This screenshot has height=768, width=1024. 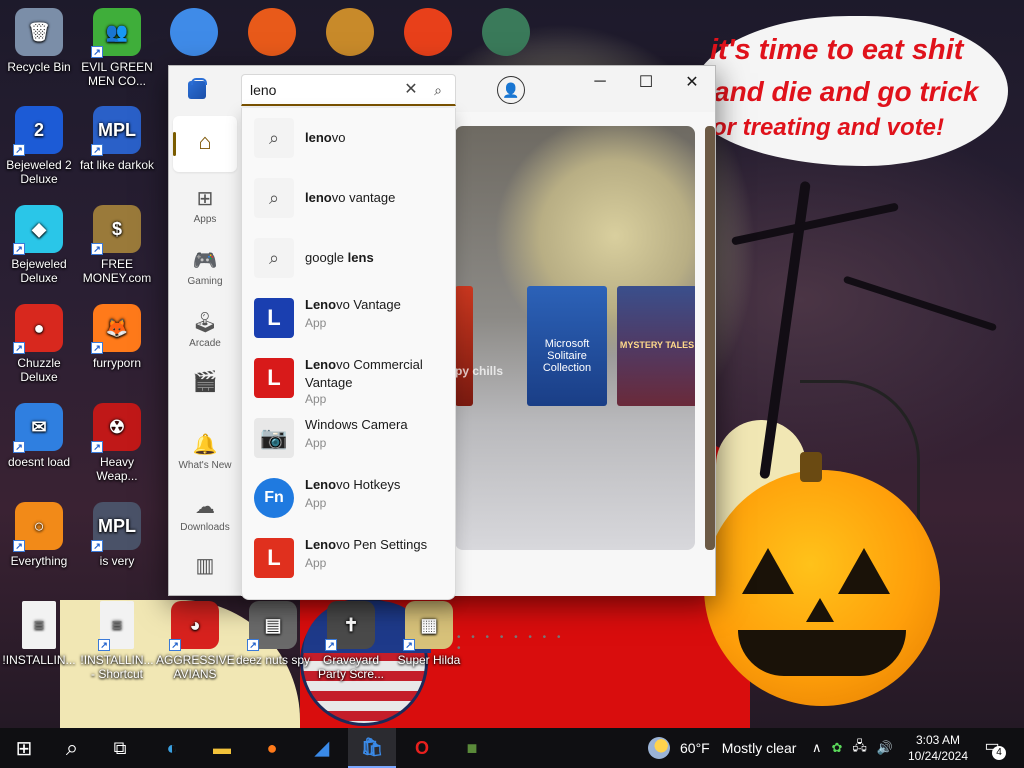 I want to click on suggestion-app: L Lenovo Vantage App, so click(x=349, y=318).